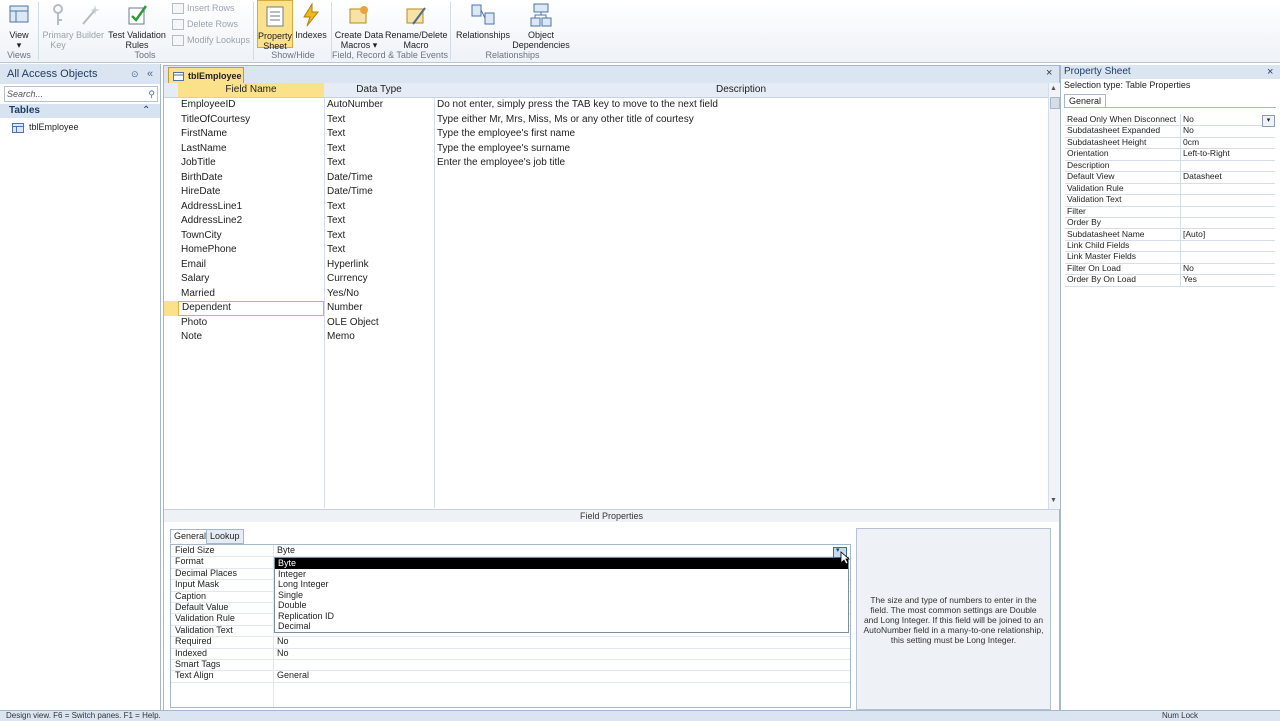 The image size is (1280, 721). What do you see at coordinates (606, 308) in the screenshot?
I see `table-row: Dependent Number` at bounding box center [606, 308].